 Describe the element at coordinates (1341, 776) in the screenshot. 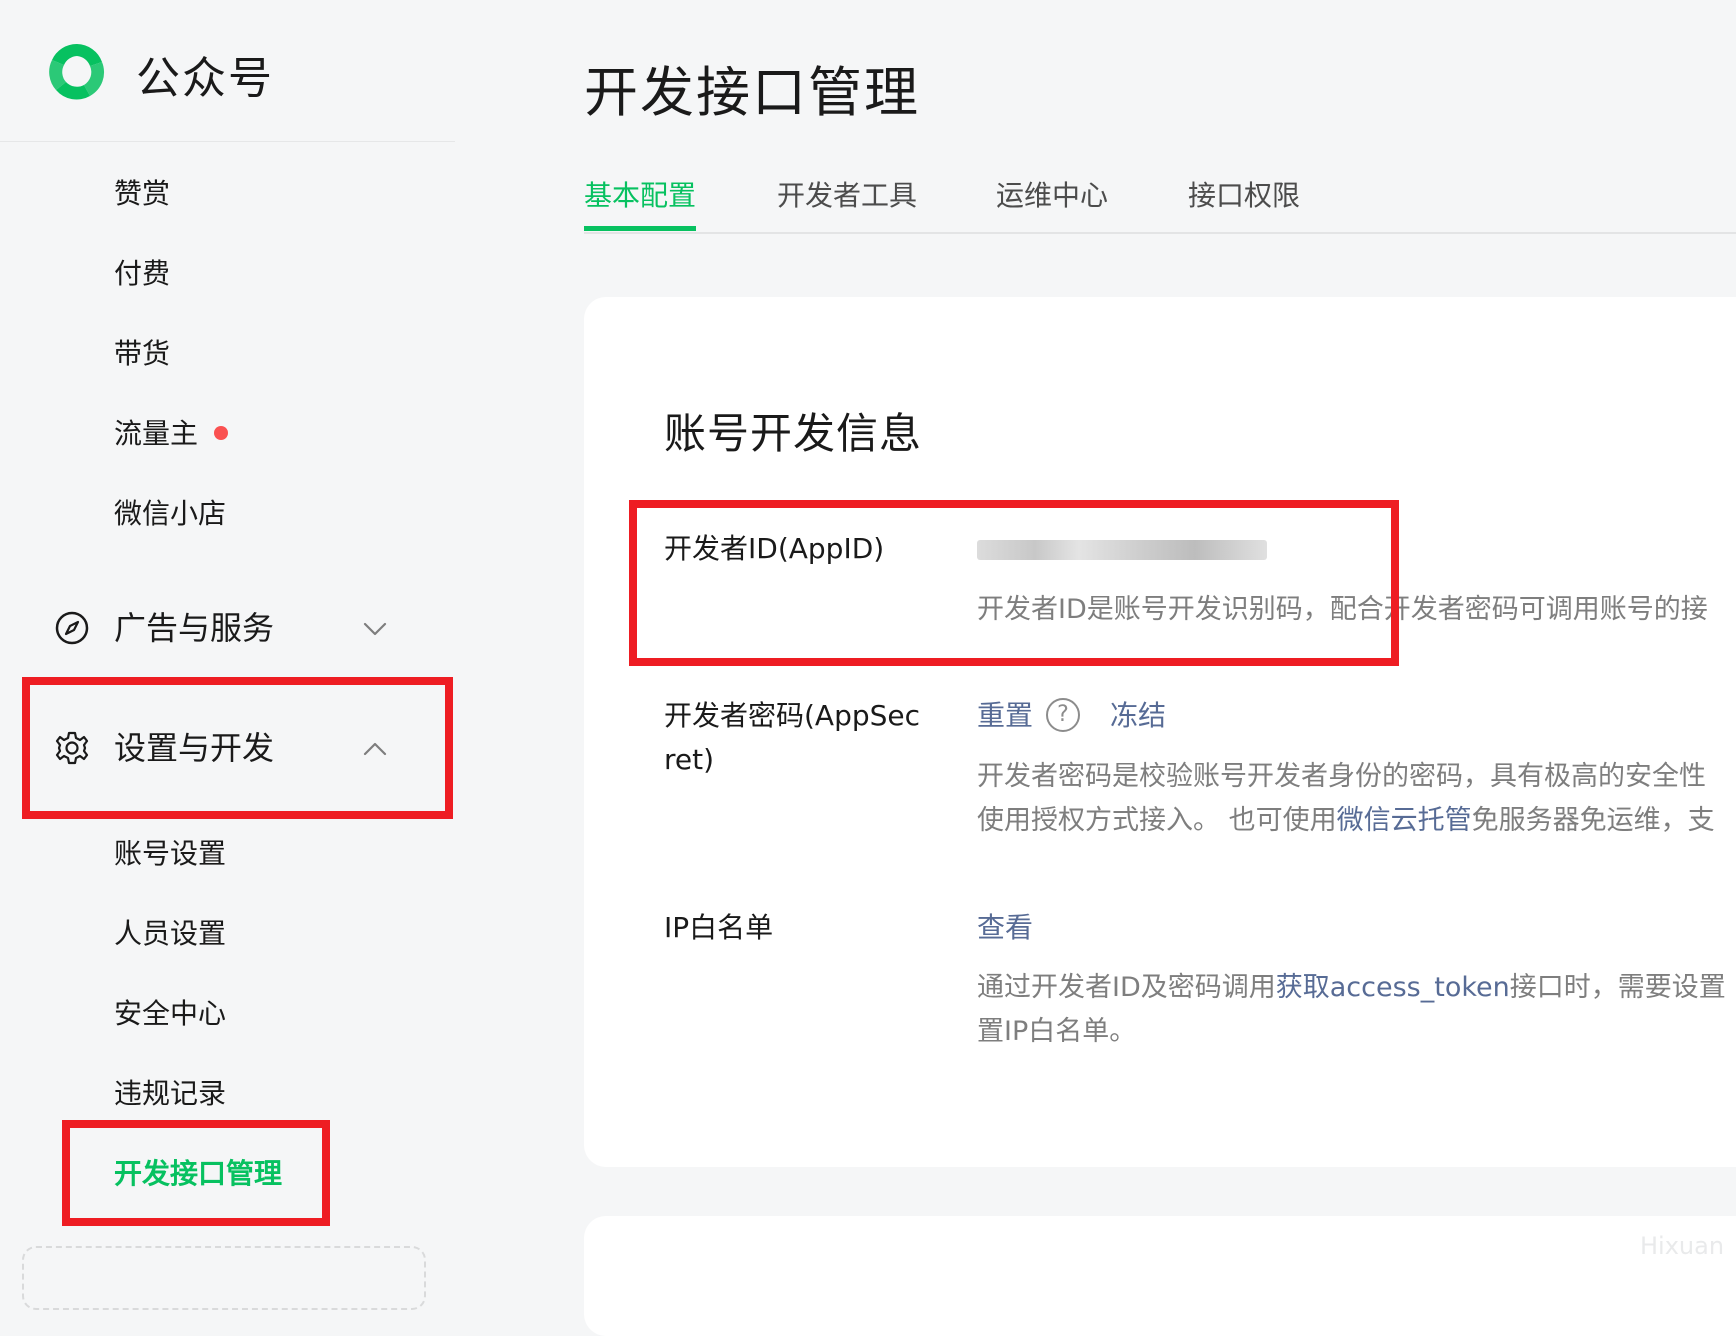

I see `appsecret-description-line1: 开发者密码是校验账号开发者身份的密码，具有极高的安全性` at that location.